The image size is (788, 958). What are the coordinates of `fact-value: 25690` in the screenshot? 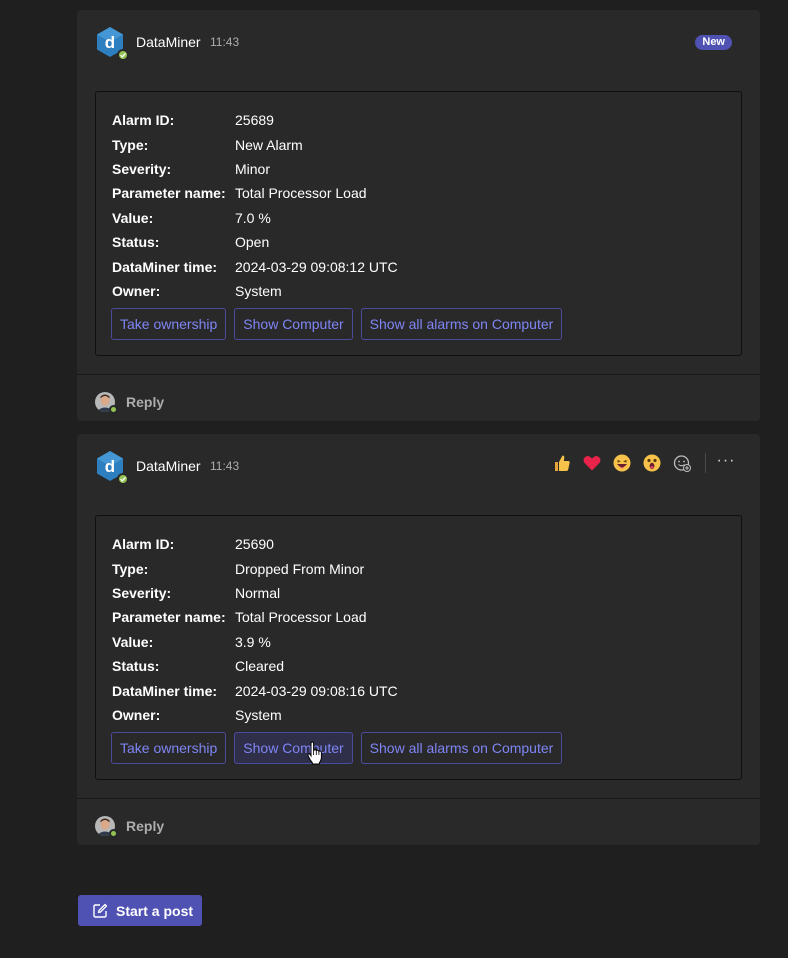 It's located at (254, 544).